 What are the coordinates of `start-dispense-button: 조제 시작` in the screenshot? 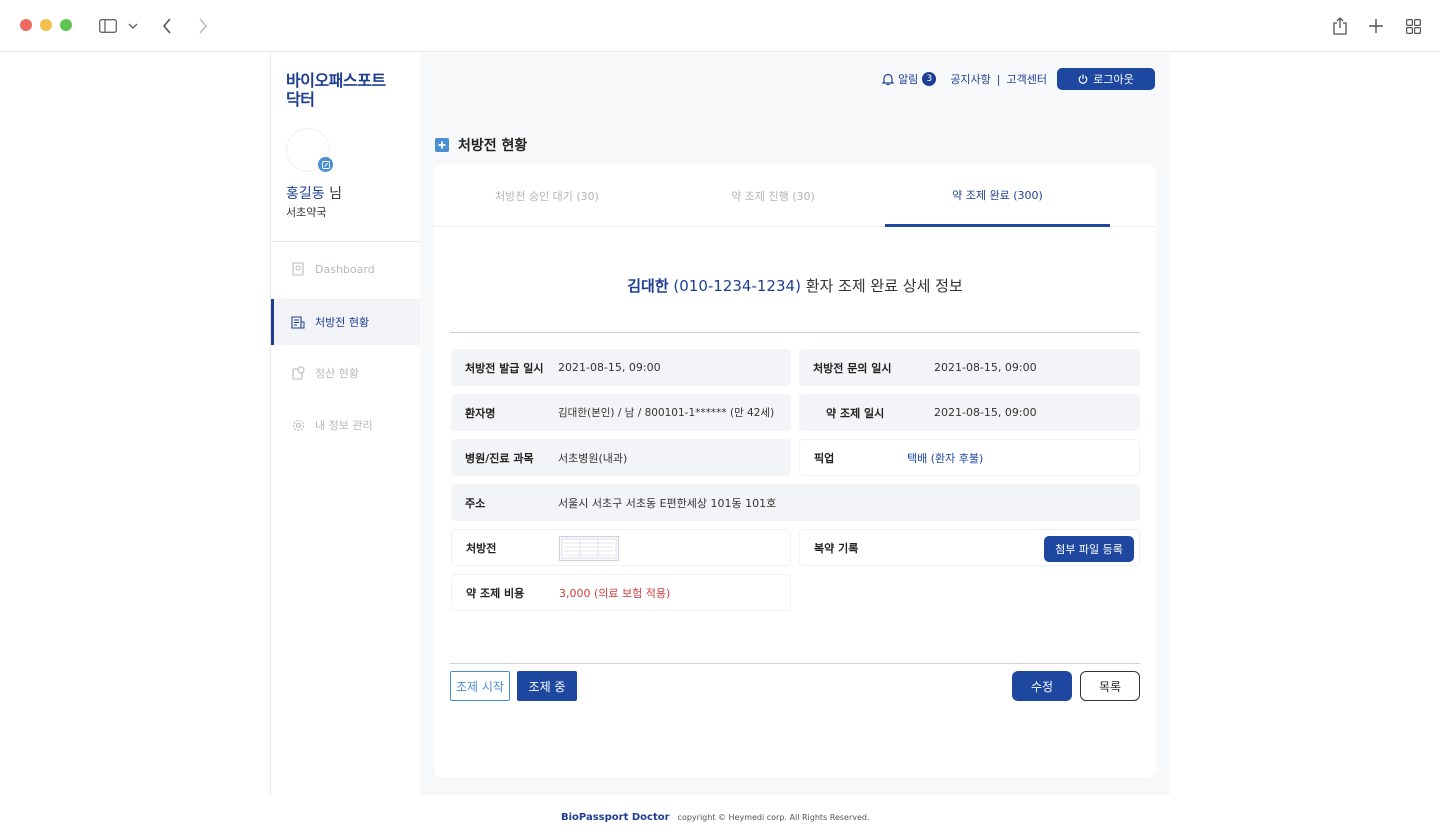 It's located at (480, 686).